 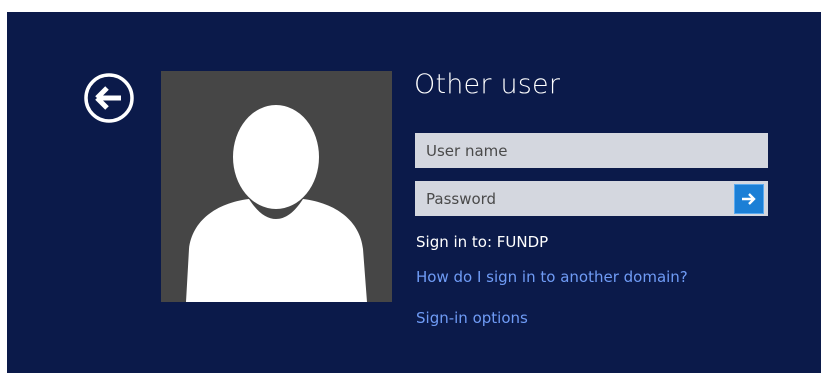 What do you see at coordinates (591, 150) in the screenshot?
I see `username-input` at bounding box center [591, 150].